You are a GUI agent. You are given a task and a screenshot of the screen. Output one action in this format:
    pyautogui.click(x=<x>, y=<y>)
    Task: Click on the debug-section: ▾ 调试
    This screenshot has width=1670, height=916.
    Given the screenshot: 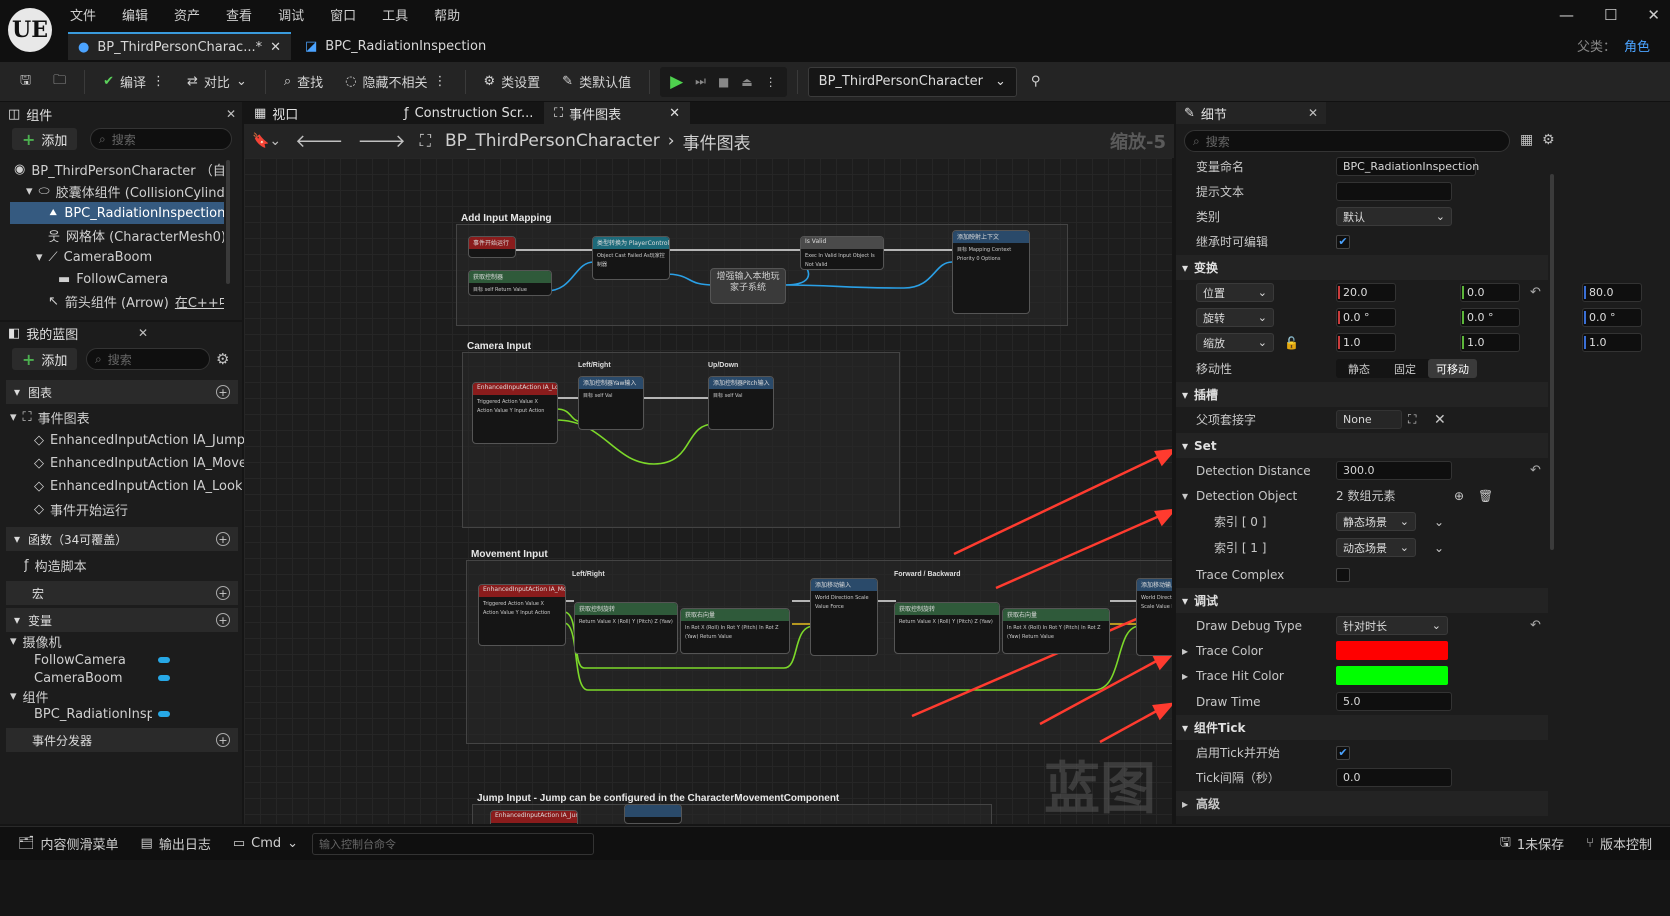 What is the action you would take?
    pyautogui.click(x=1362, y=600)
    